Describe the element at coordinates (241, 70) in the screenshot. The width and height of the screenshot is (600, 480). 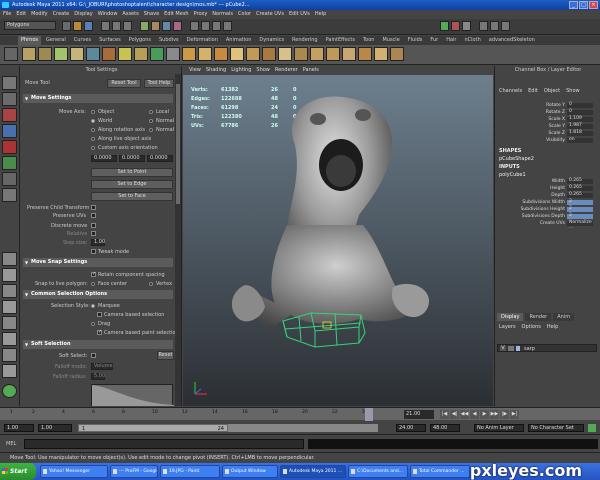
I see `panel-menu-lighting: Lighting` at that location.